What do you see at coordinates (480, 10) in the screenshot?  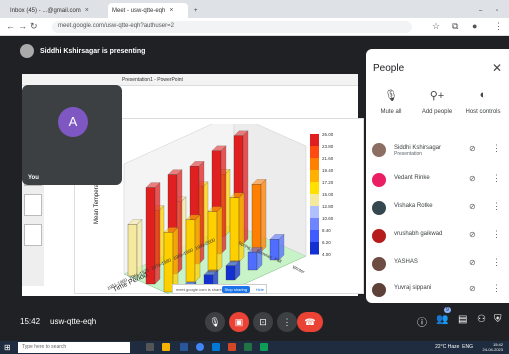 I see `minimize-icon: –` at bounding box center [480, 10].